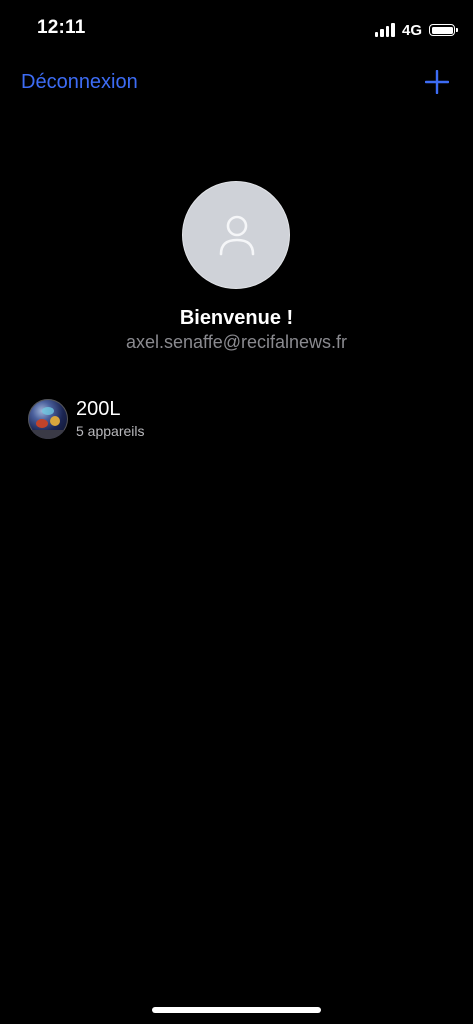 The image size is (473, 1024). What do you see at coordinates (110, 431) in the screenshot?
I see `tank-device-count: 5 appareils` at bounding box center [110, 431].